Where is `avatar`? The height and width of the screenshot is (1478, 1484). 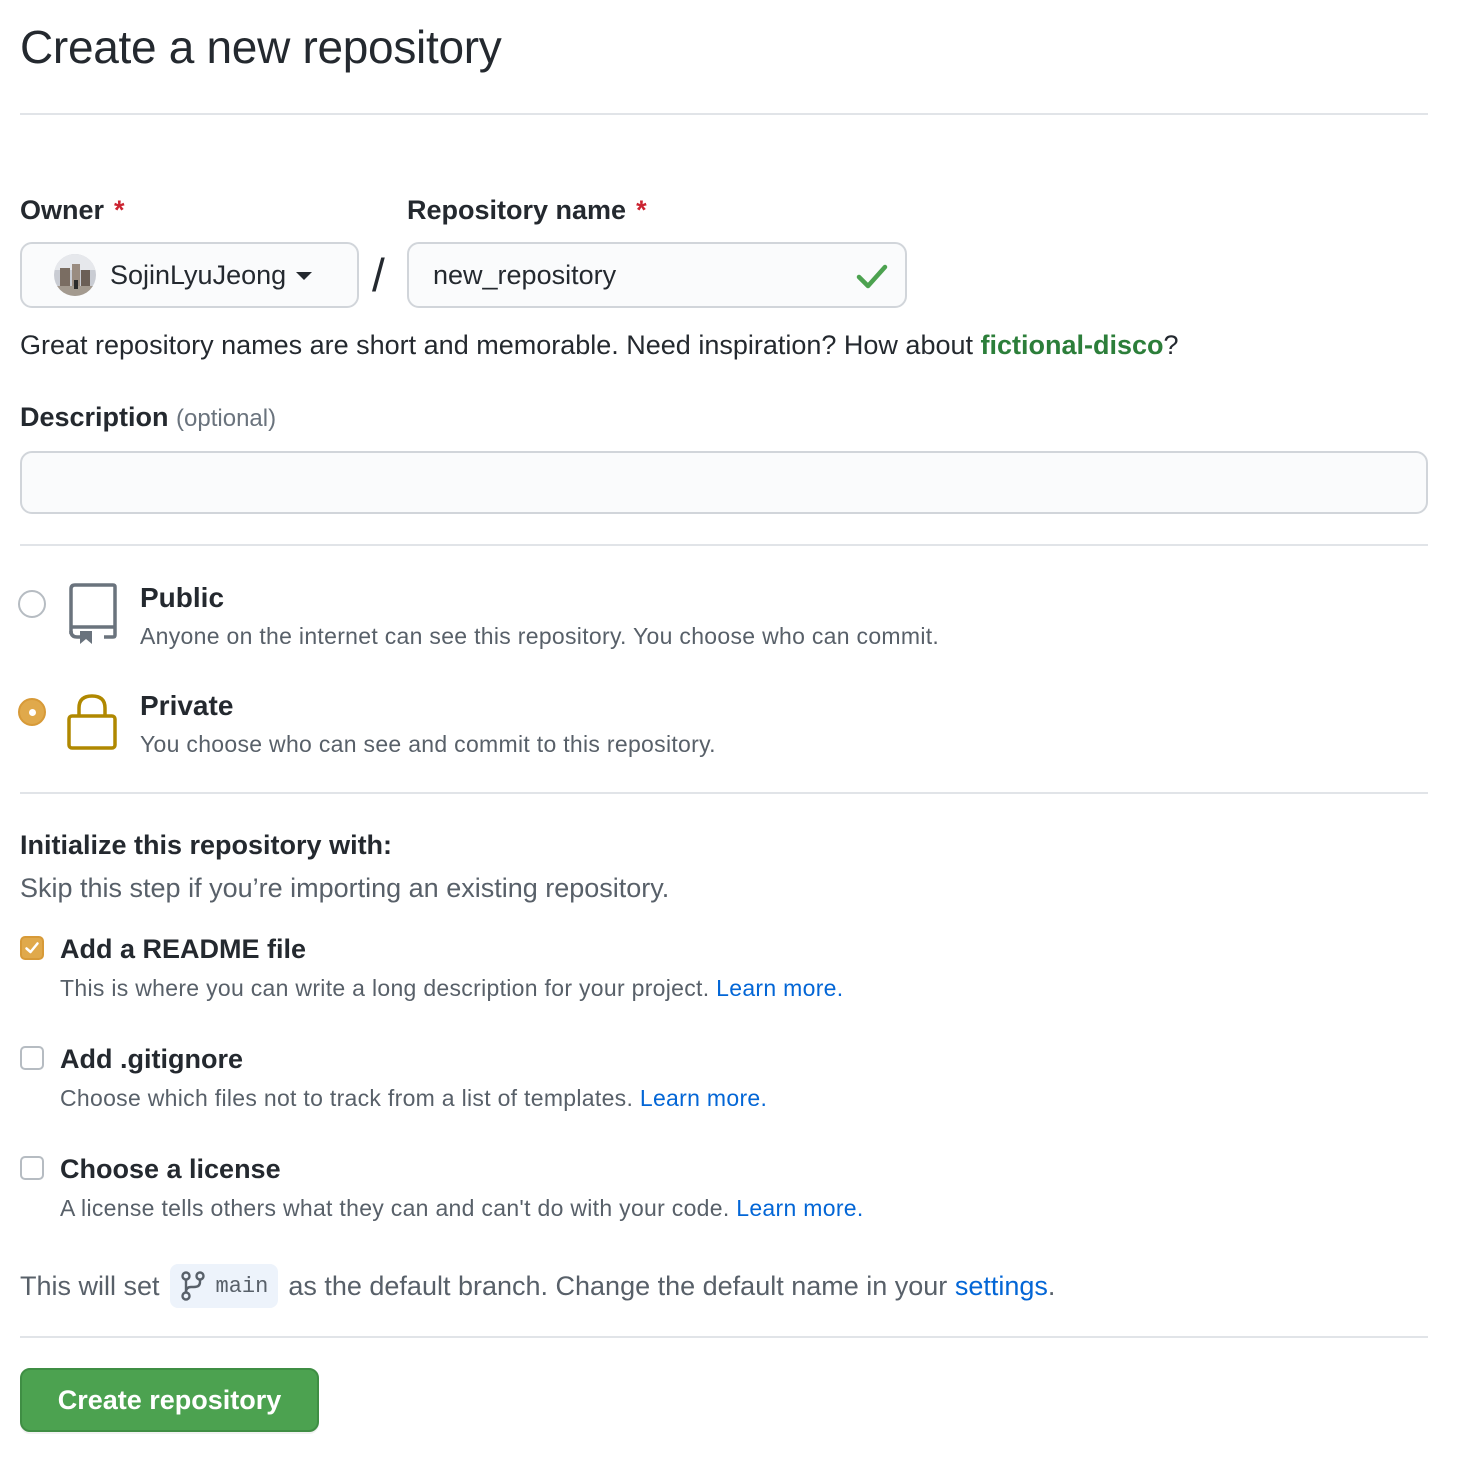 avatar is located at coordinates (75, 275).